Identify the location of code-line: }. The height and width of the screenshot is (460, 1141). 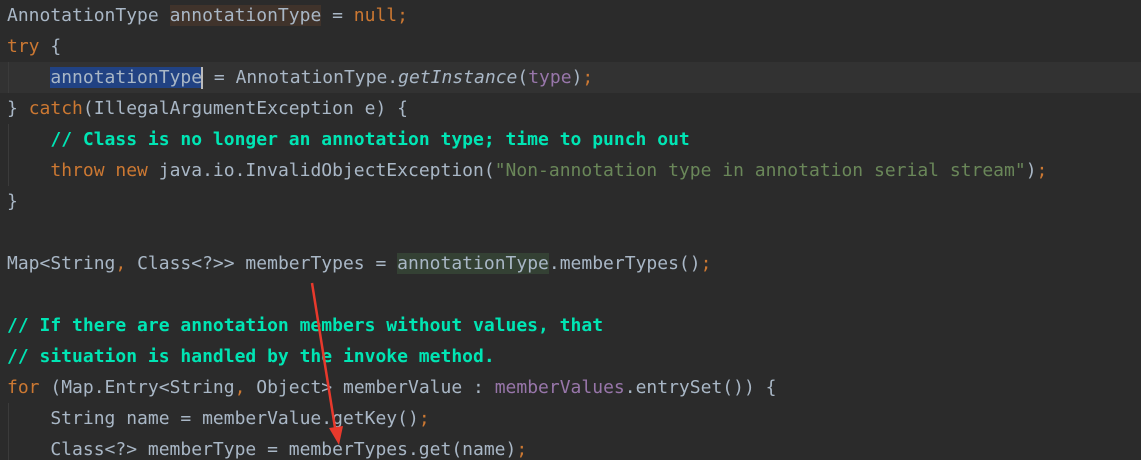
(570, 201).